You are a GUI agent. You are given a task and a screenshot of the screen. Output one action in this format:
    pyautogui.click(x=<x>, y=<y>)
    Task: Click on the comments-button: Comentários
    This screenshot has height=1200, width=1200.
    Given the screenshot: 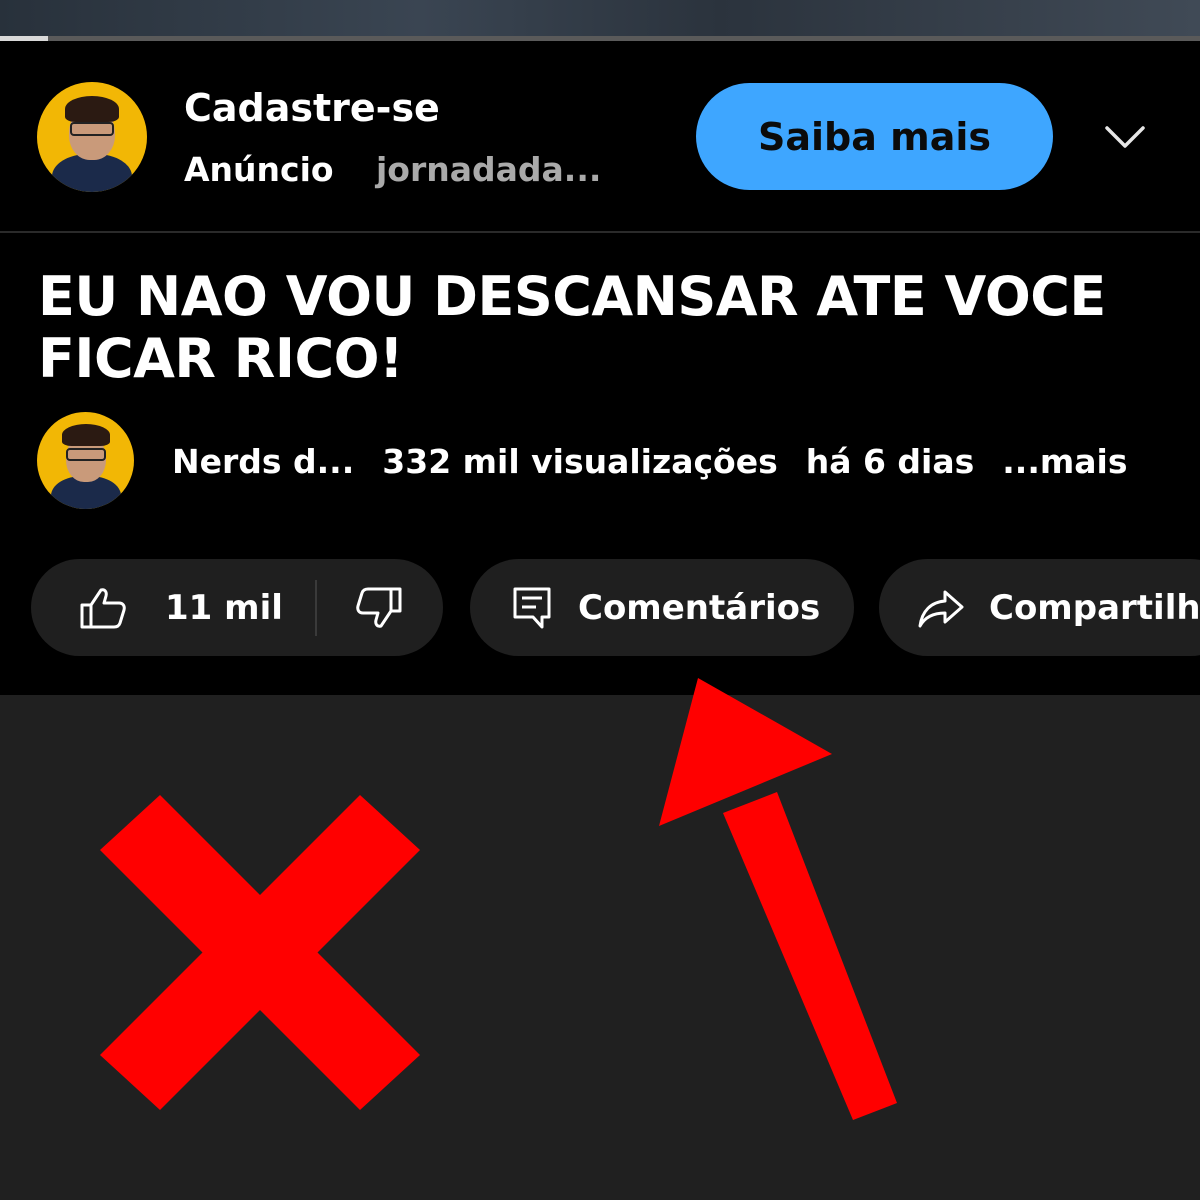 What is the action you would take?
    pyautogui.click(x=662, y=607)
    